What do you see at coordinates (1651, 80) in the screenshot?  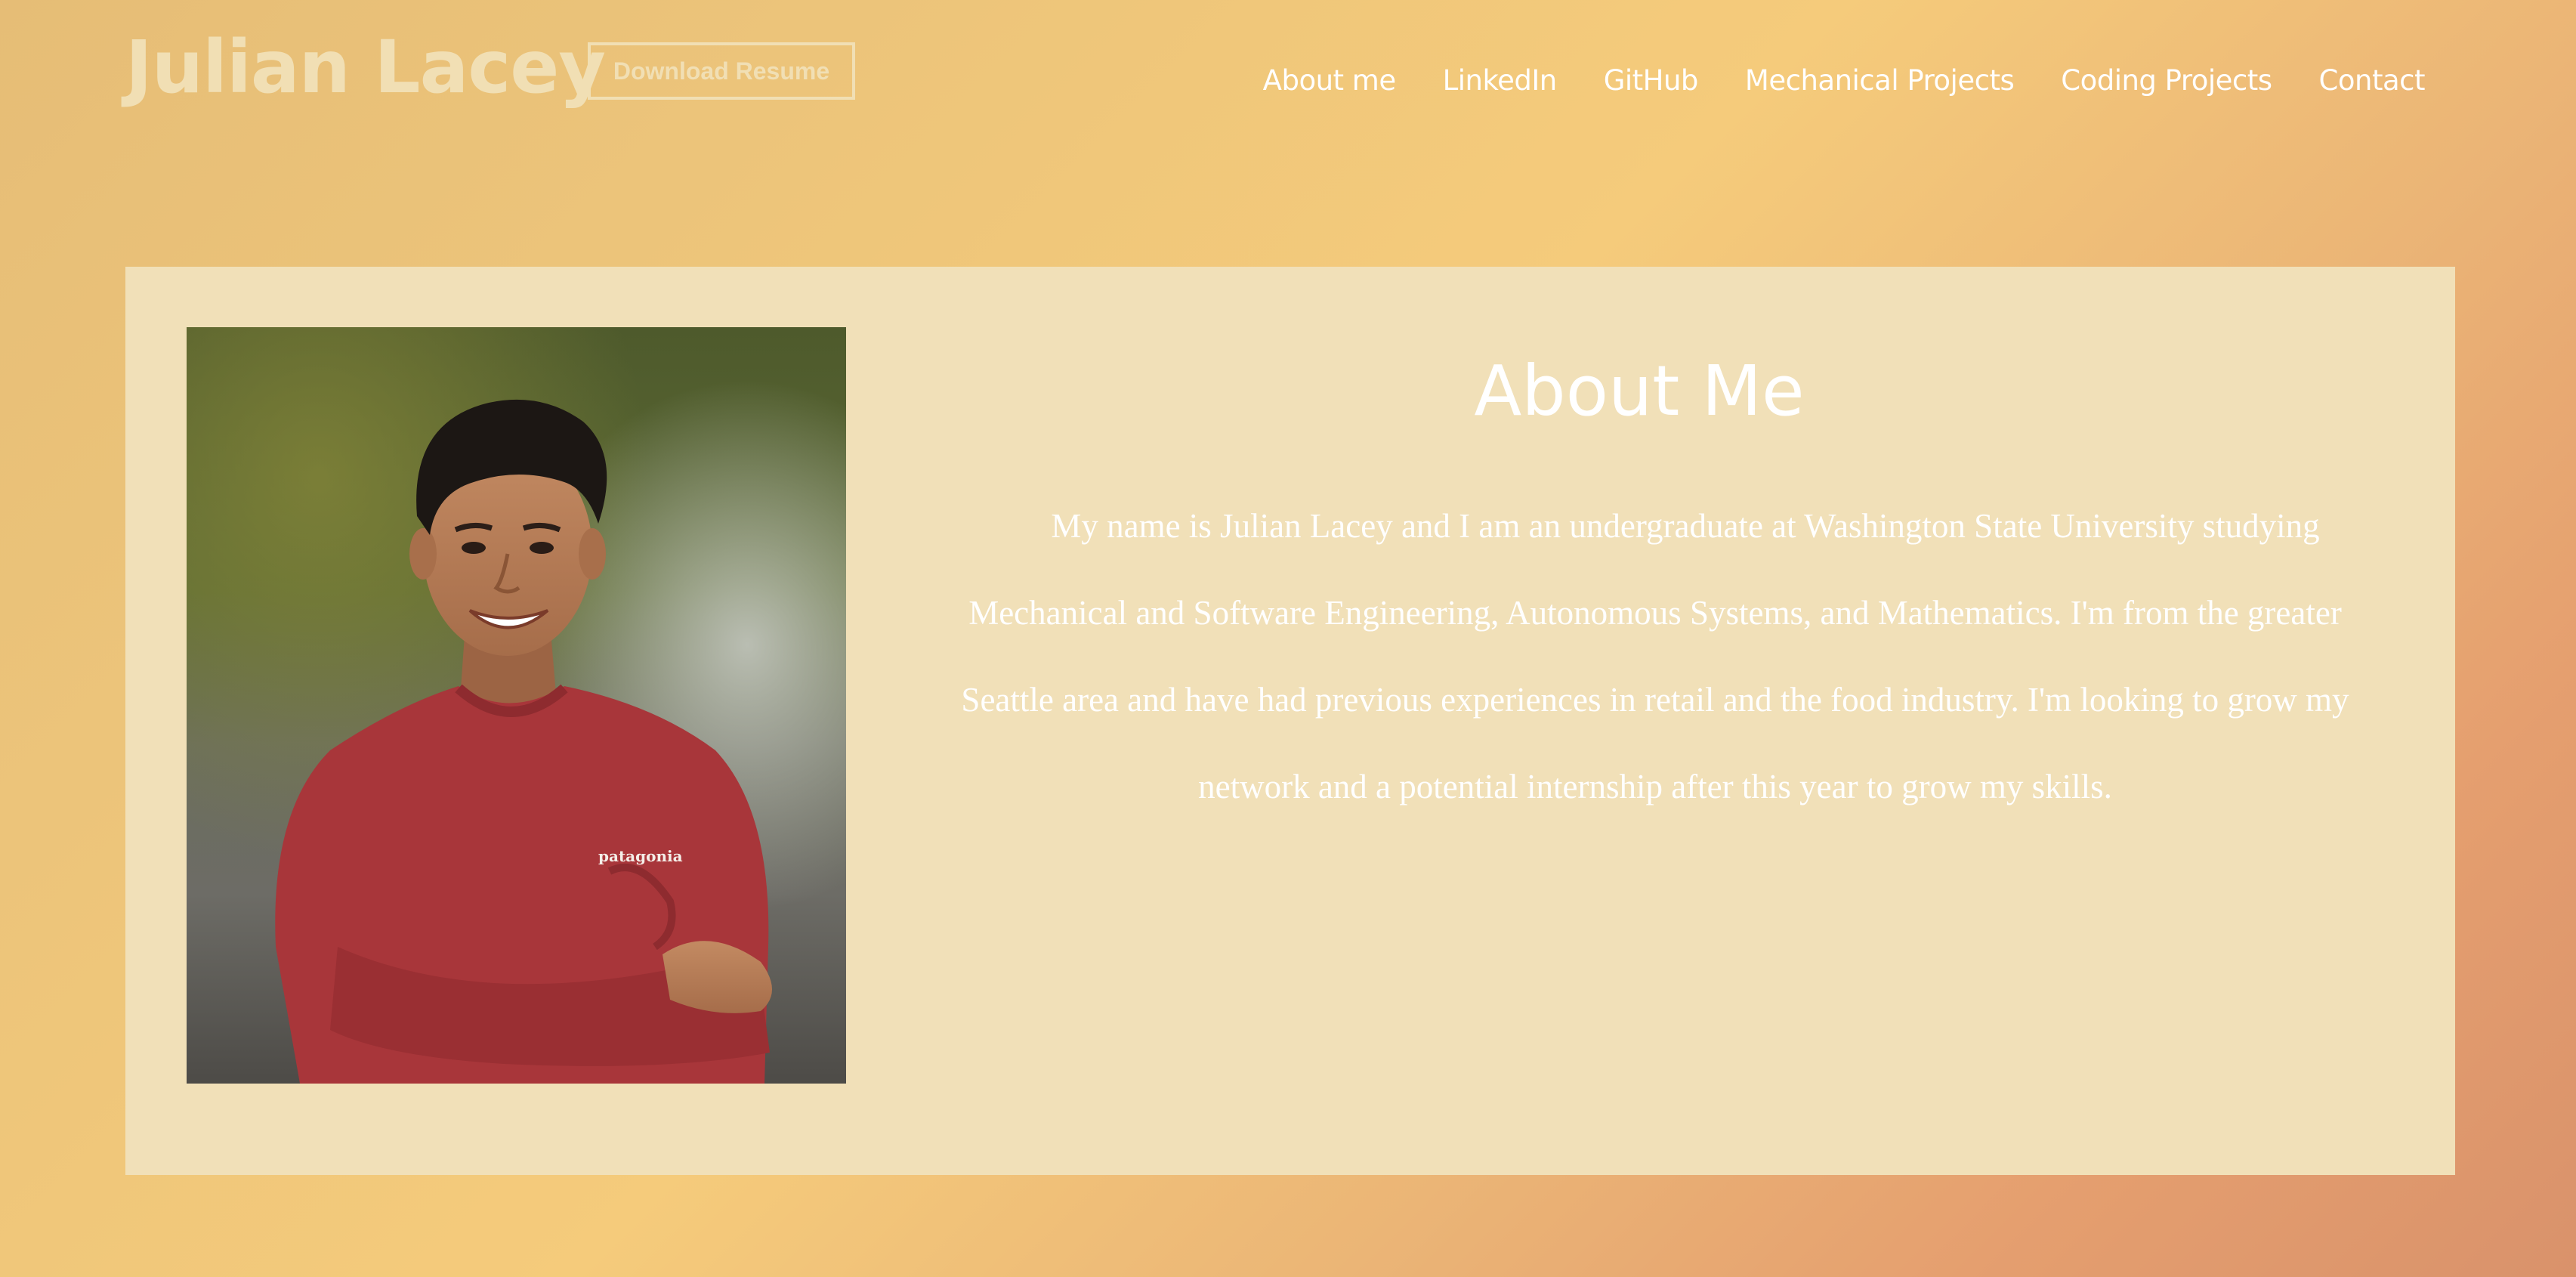 I see `nav-github: GitHub` at bounding box center [1651, 80].